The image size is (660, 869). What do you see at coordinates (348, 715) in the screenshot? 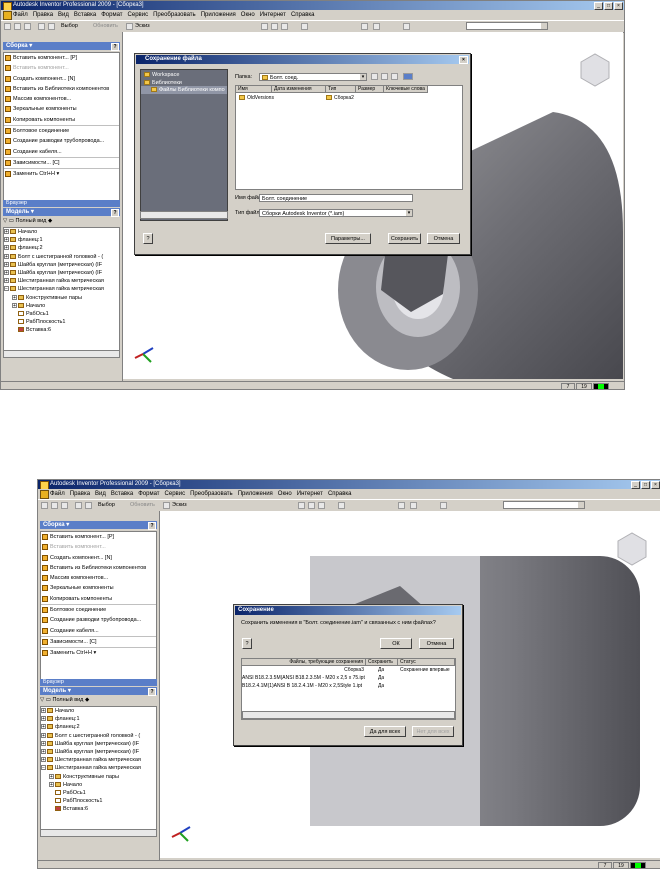
I see `table-scrollbar` at bounding box center [348, 715].